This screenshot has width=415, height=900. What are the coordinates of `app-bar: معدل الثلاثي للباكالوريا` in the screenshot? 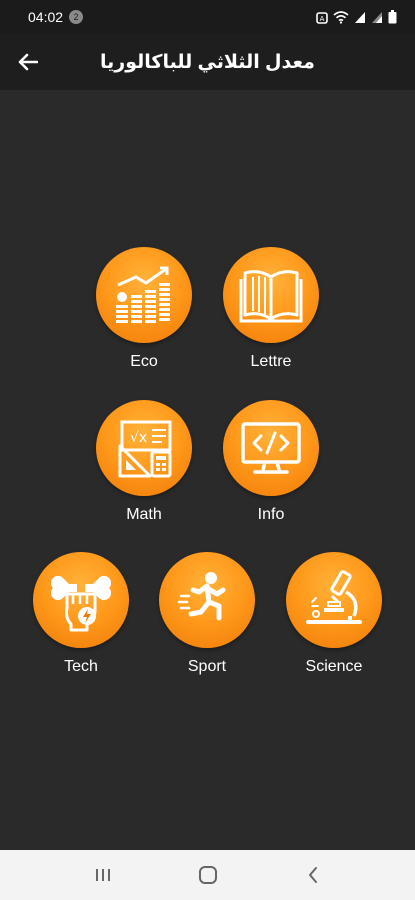 It's located at (207, 62).